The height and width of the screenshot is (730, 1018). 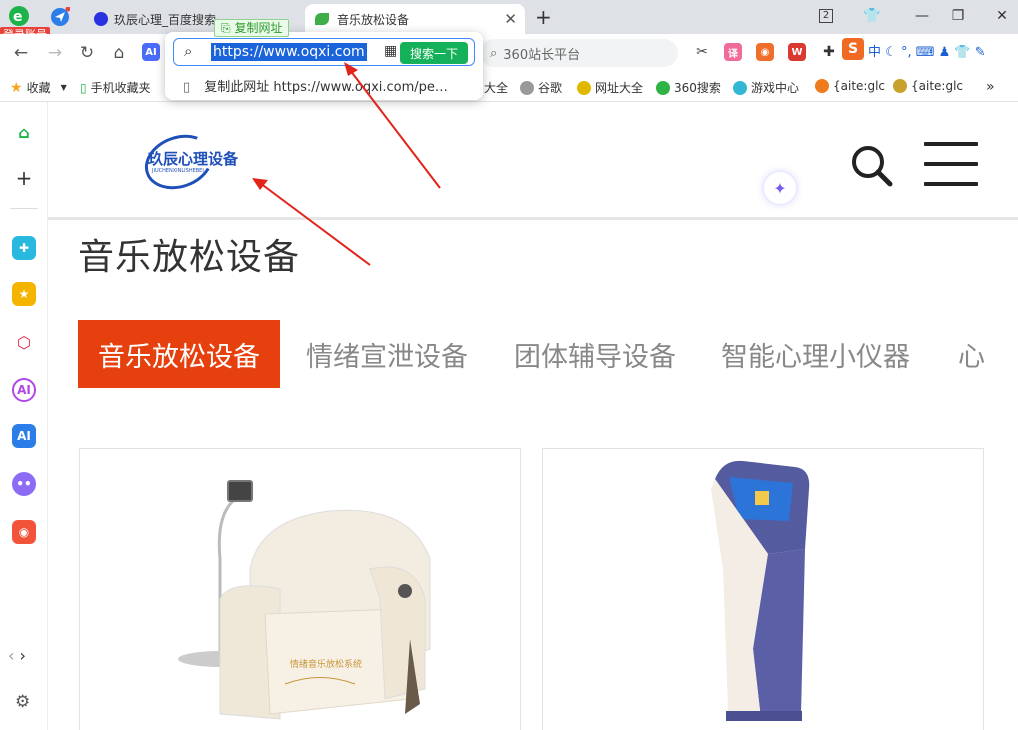 I want to click on qr-code-icon: ▦, so click(x=390, y=51).